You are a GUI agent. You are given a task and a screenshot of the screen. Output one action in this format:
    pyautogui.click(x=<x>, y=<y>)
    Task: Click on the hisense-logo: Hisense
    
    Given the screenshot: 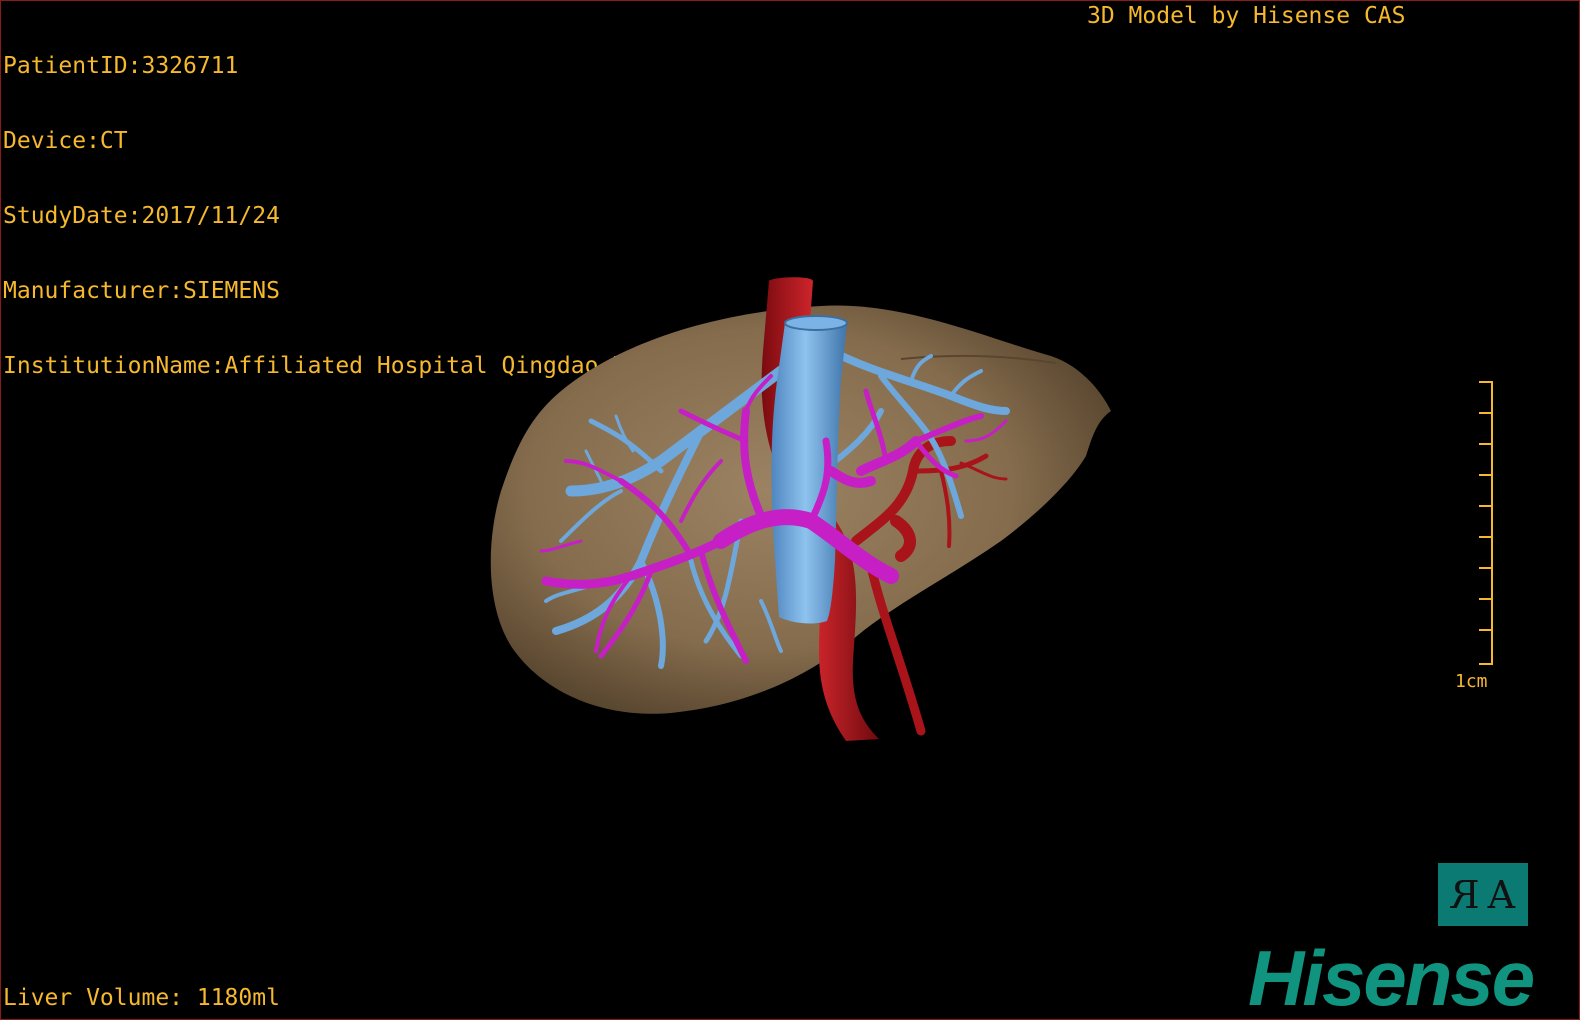 What is the action you would take?
    pyautogui.click(x=1391, y=977)
    